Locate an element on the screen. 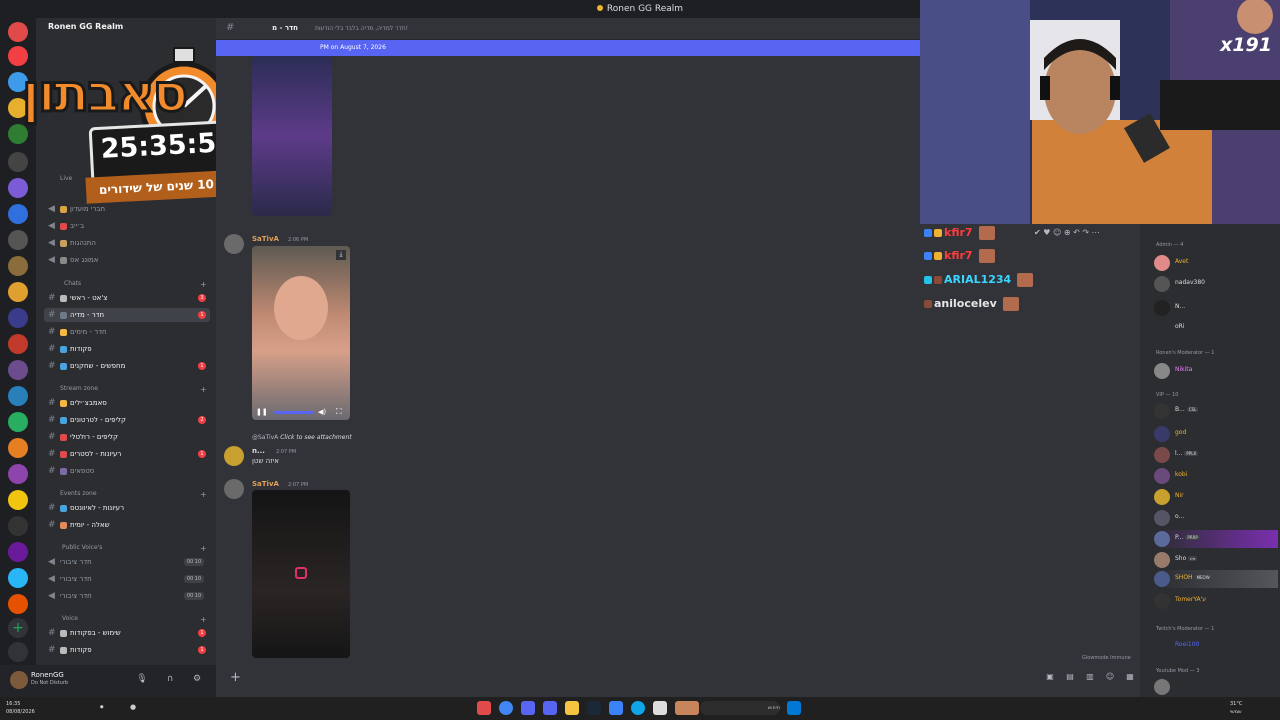  channel-item: # מחפשים - שחקנים 1 is located at coordinates (127, 366).